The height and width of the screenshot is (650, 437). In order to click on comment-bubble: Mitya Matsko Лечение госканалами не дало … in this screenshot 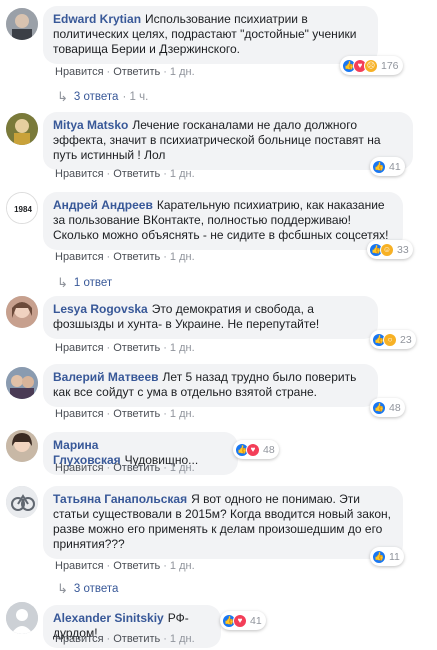, I will do `click(228, 141)`.